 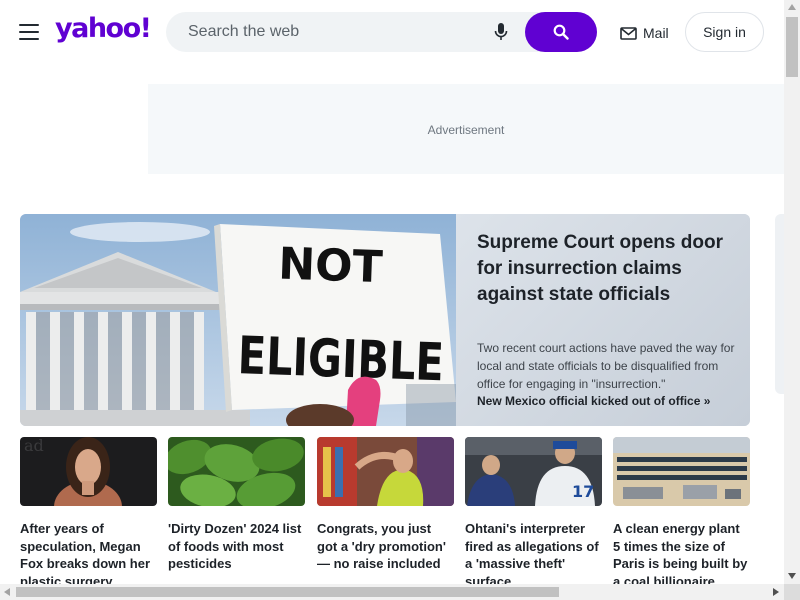 What do you see at coordinates (501, 32) in the screenshot?
I see `microphone-icon` at bounding box center [501, 32].